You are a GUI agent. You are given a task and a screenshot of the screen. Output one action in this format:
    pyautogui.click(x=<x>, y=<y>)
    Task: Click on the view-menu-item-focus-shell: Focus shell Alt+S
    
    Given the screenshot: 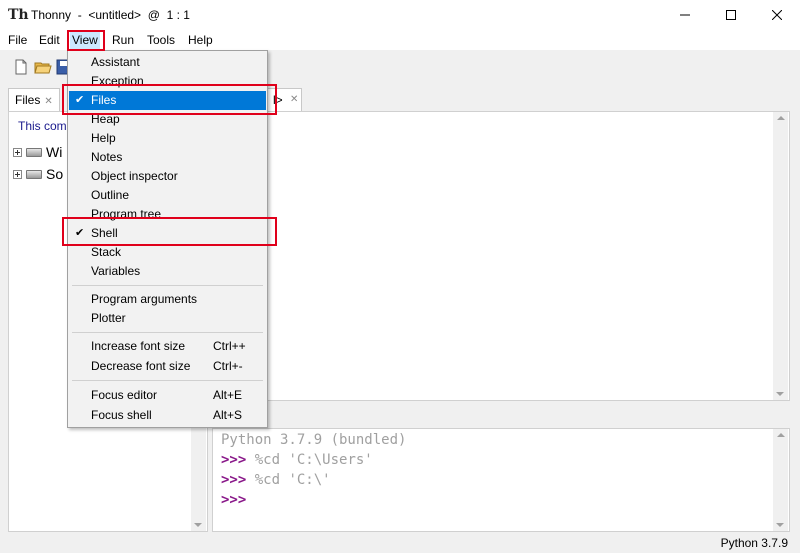 What is the action you would take?
    pyautogui.click(x=167, y=415)
    